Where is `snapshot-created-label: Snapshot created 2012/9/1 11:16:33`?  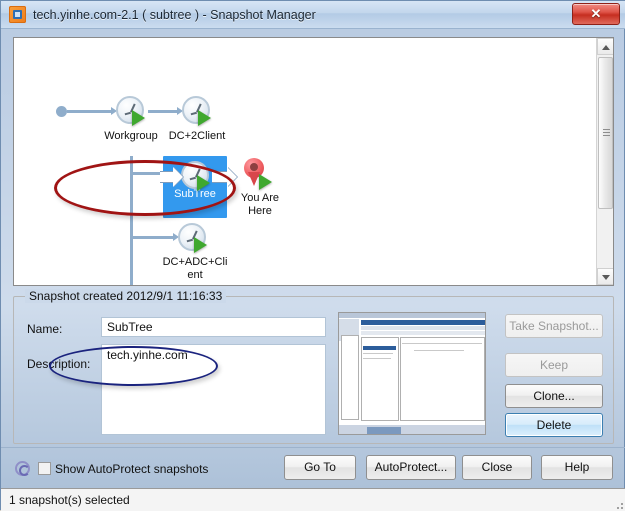 snapshot-created-label: Snapshot created 2012/9/1 11:16:33 is located at coordinates (126, 296).